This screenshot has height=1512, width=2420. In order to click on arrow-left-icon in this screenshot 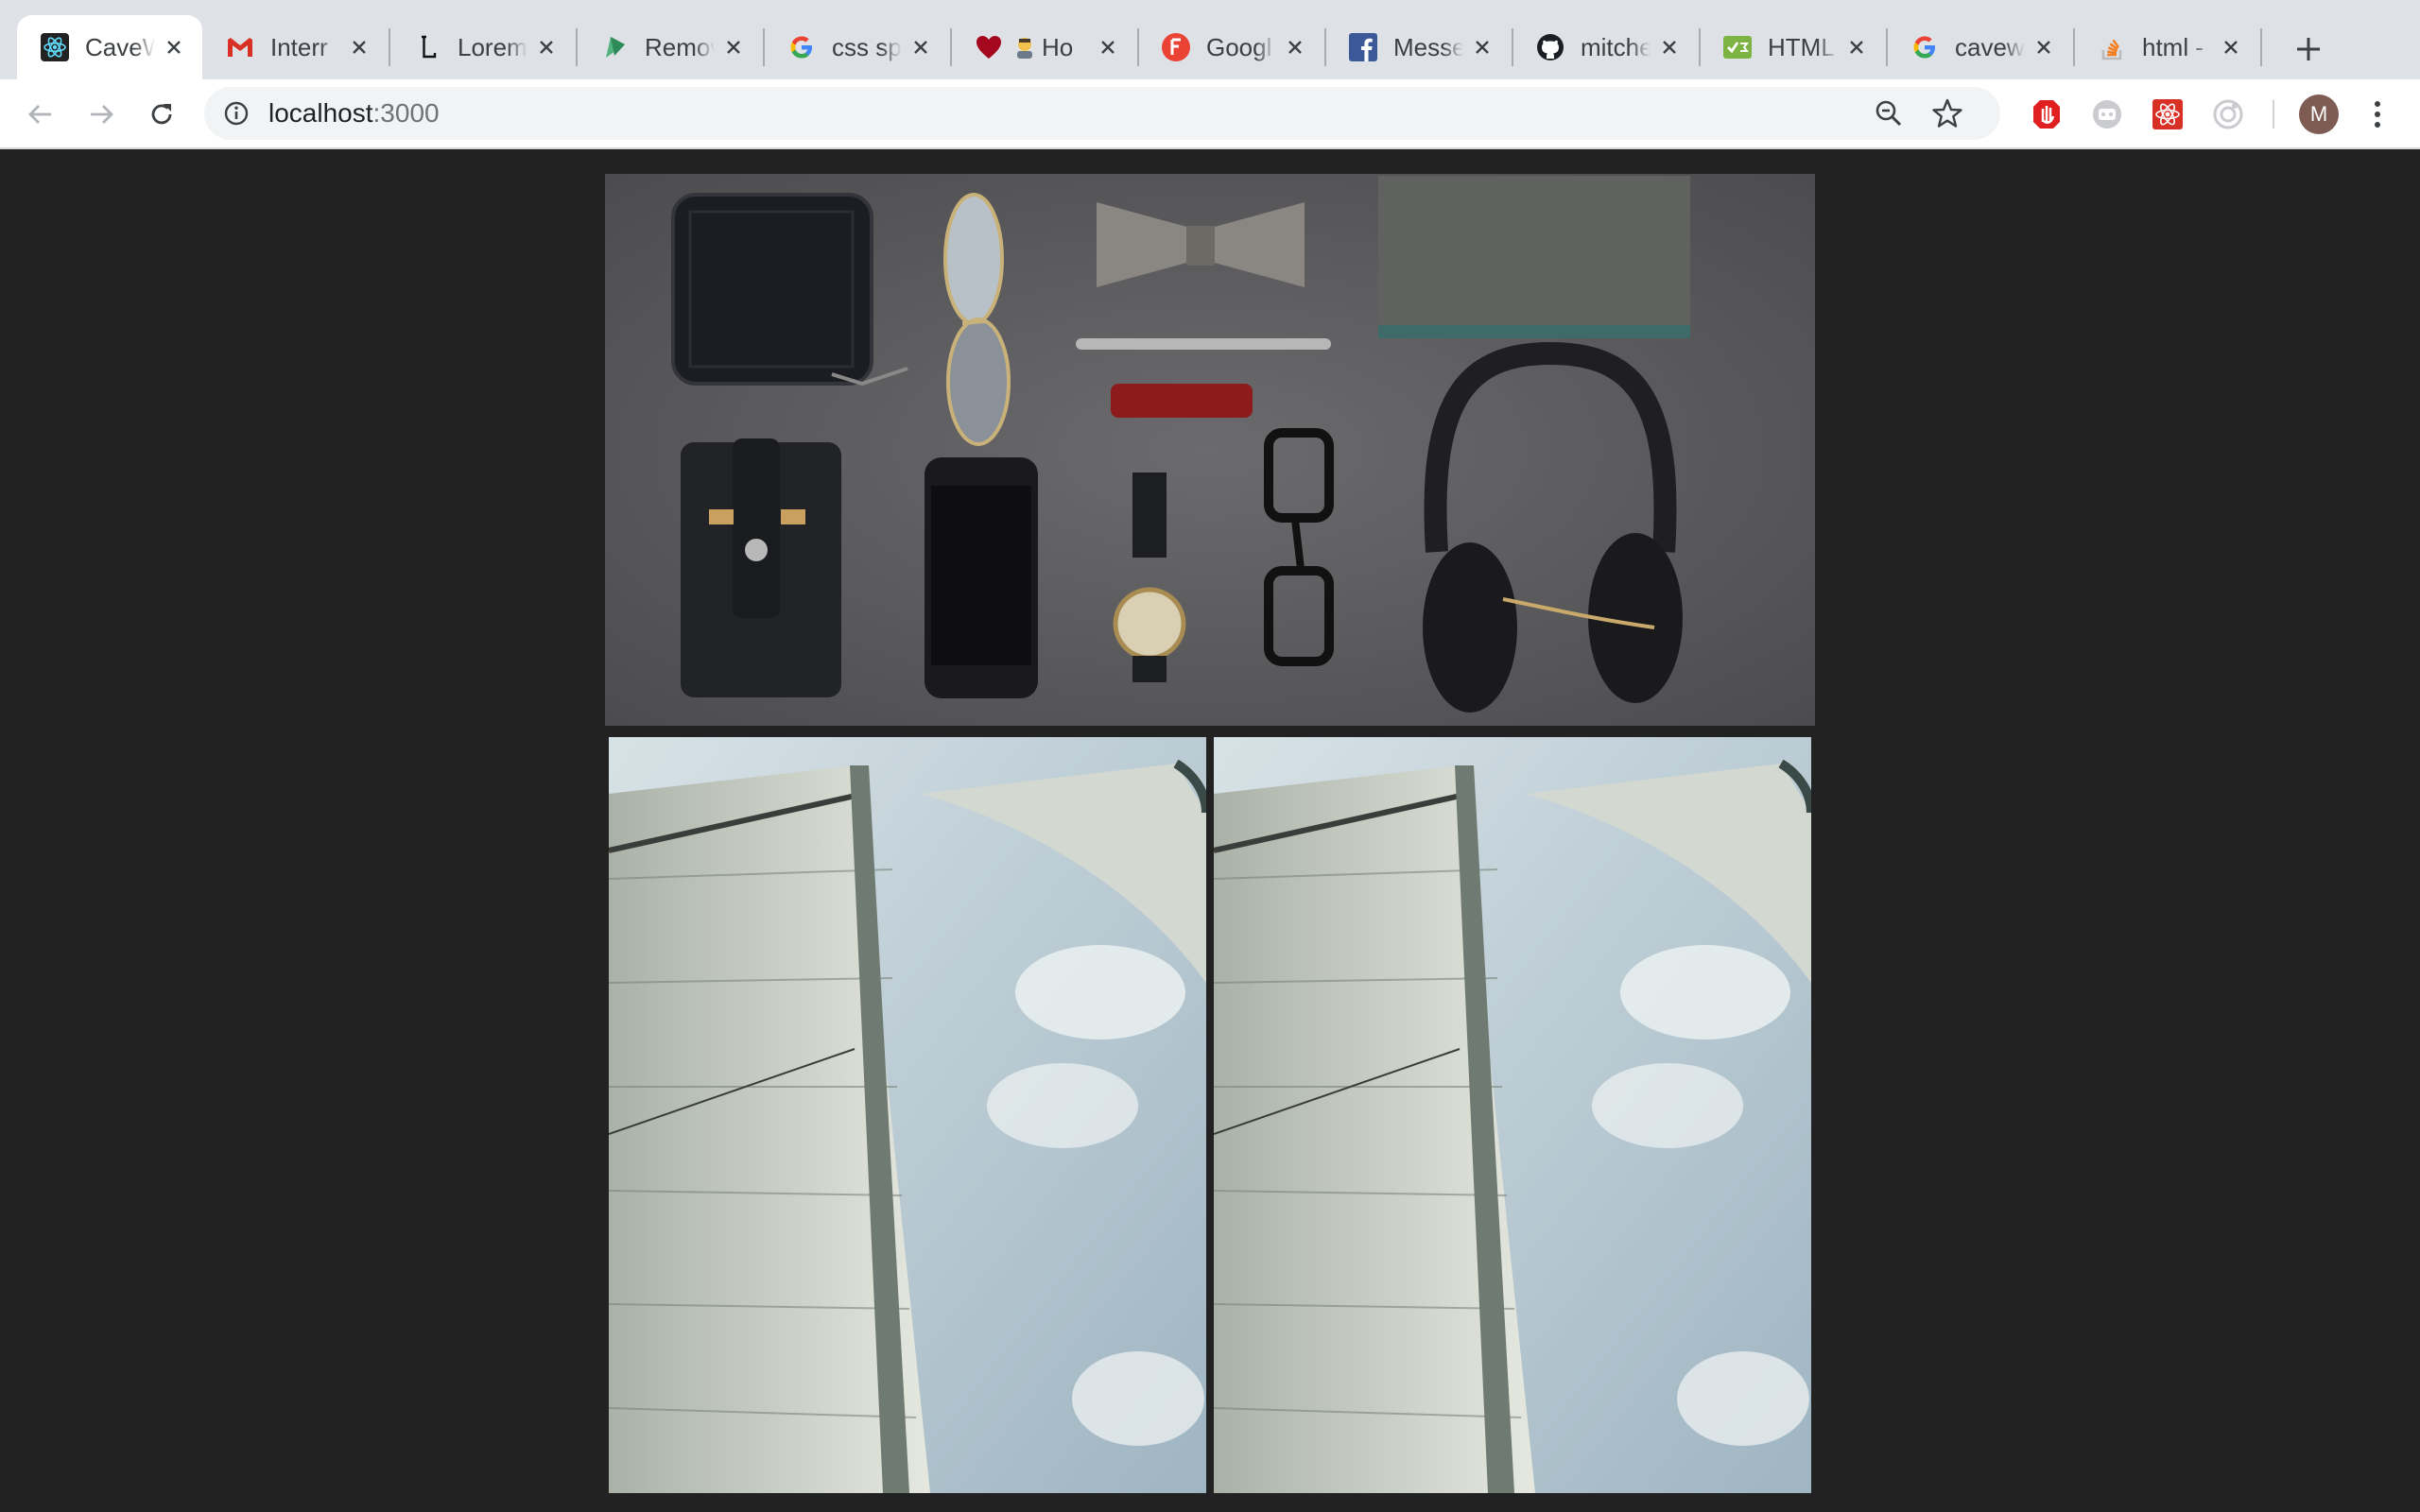, I will do `click(39, 114)`.